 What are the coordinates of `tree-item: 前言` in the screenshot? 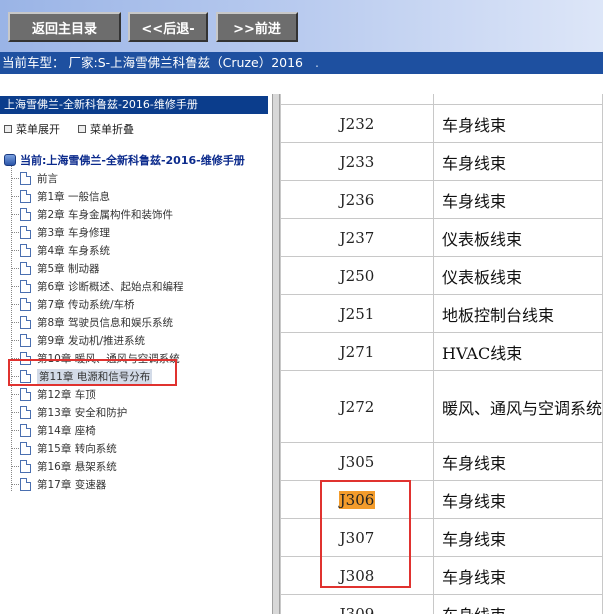 It's located at (34, 178).